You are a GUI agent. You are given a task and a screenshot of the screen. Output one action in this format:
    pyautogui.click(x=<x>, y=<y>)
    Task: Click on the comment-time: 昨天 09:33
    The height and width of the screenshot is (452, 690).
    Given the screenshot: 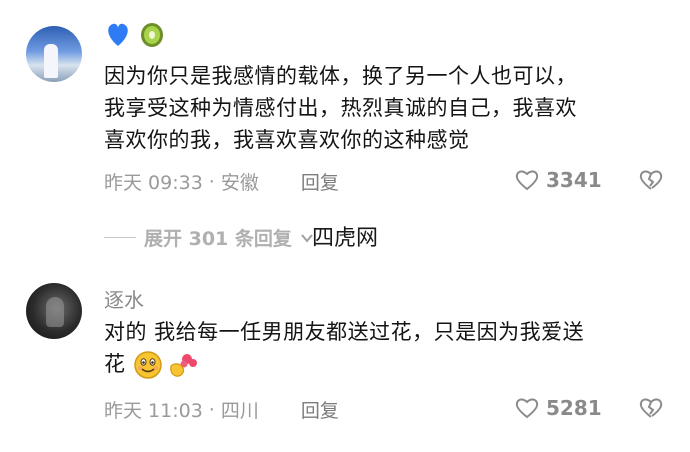 What is the action you would take?
    pyautogui.click(x=153, y=183)
    